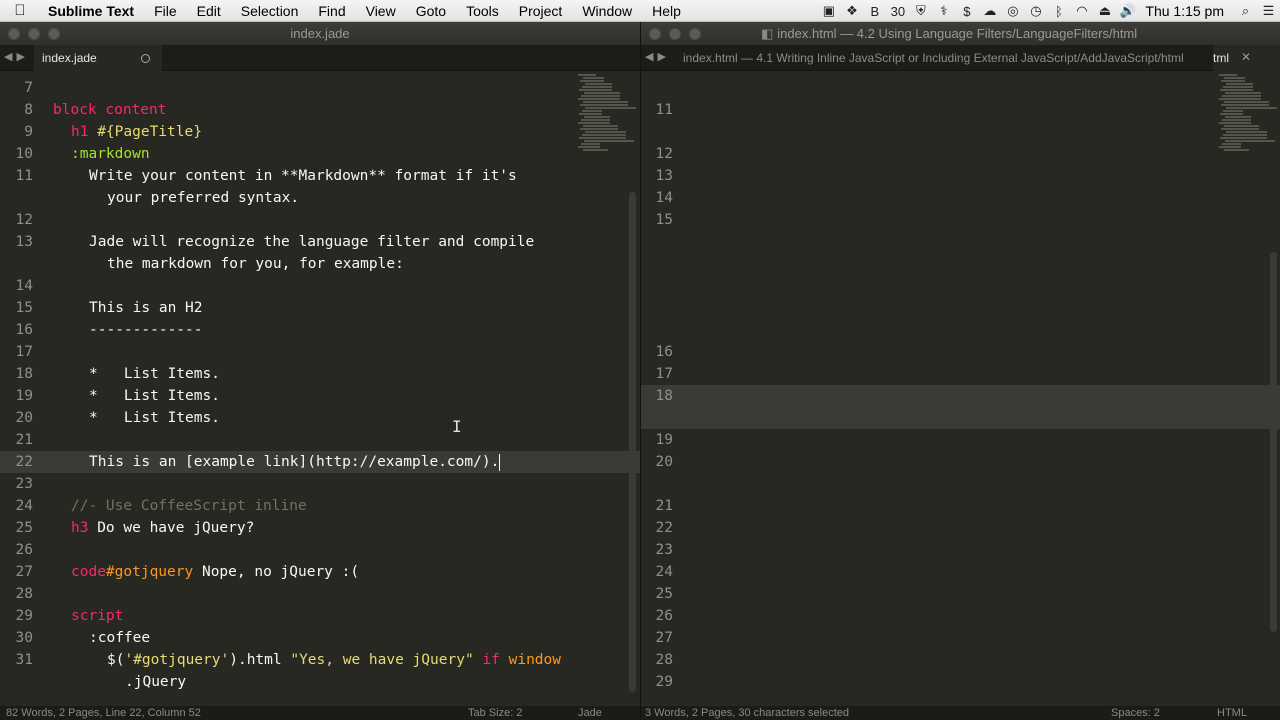 This screenshot has width=1280, height=720. What do you see at coordinates (1246, 58) in the screenshot?
I see `tab-index-html-4-2: tml ✕` at bounding box center [1246, 58].